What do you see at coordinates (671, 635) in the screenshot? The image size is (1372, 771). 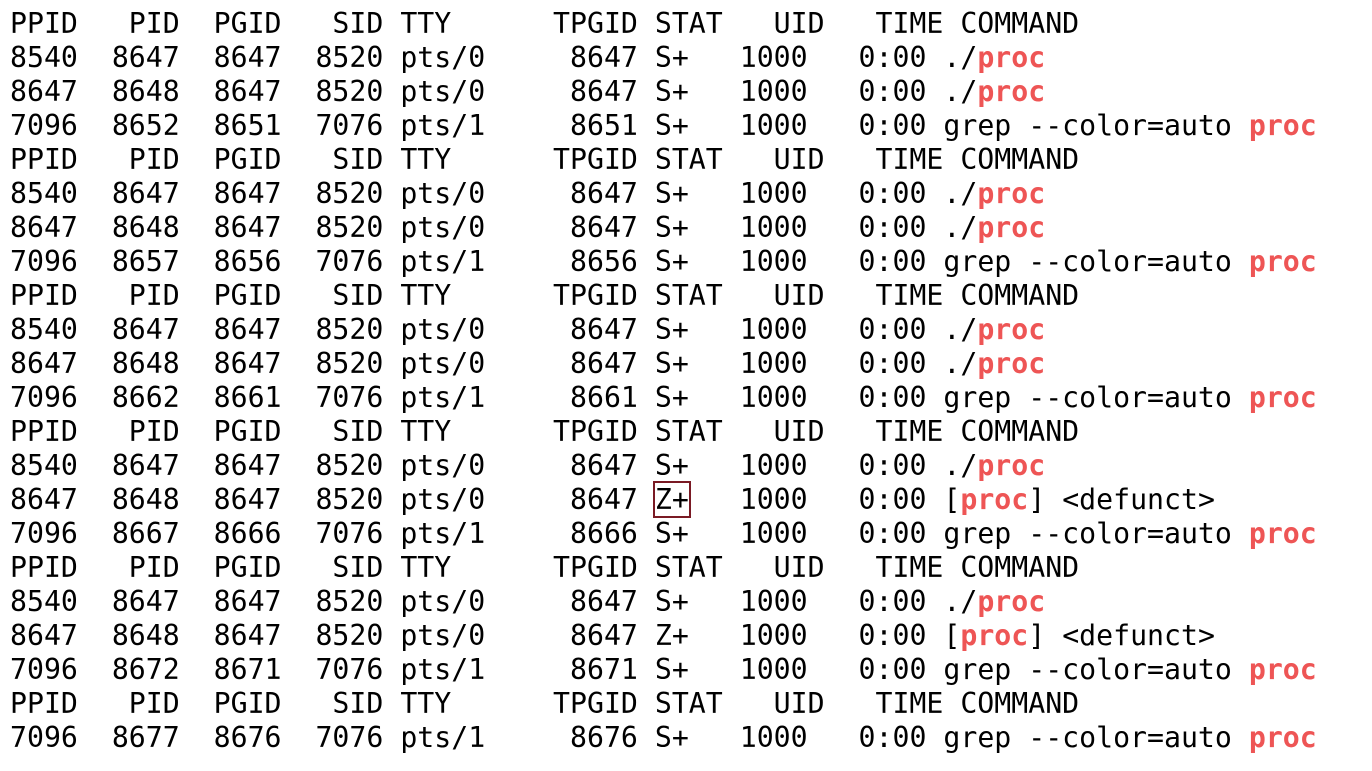 I see `stat-field: Z+` at bounding box center [671, 635].